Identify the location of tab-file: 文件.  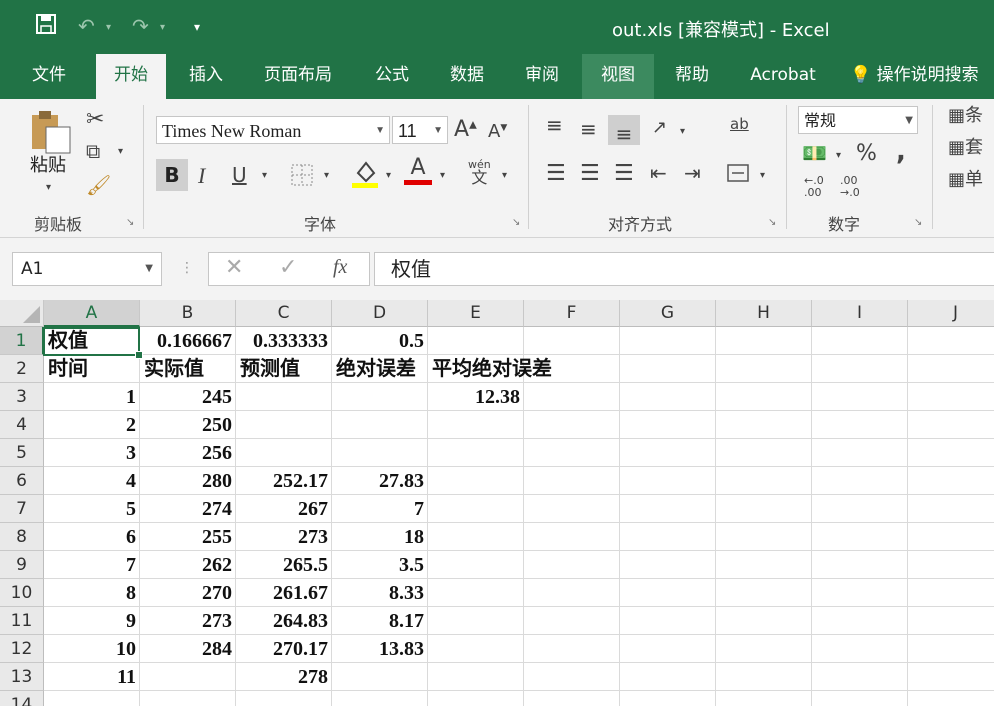
(49, 76).